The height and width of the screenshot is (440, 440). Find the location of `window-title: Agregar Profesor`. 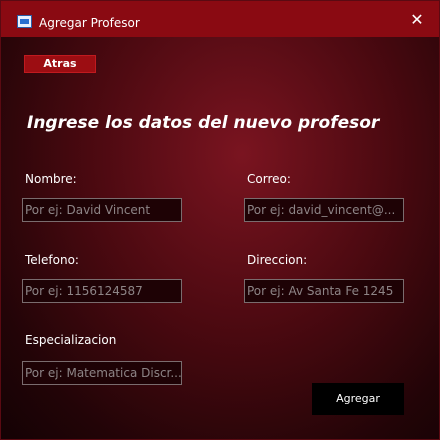

window-title: Agregar Profesor is located at coordinates (89, 23).